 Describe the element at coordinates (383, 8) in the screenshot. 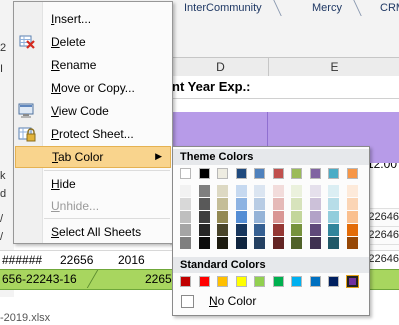

I see `sheet-tab-crm: CRM` at that location.